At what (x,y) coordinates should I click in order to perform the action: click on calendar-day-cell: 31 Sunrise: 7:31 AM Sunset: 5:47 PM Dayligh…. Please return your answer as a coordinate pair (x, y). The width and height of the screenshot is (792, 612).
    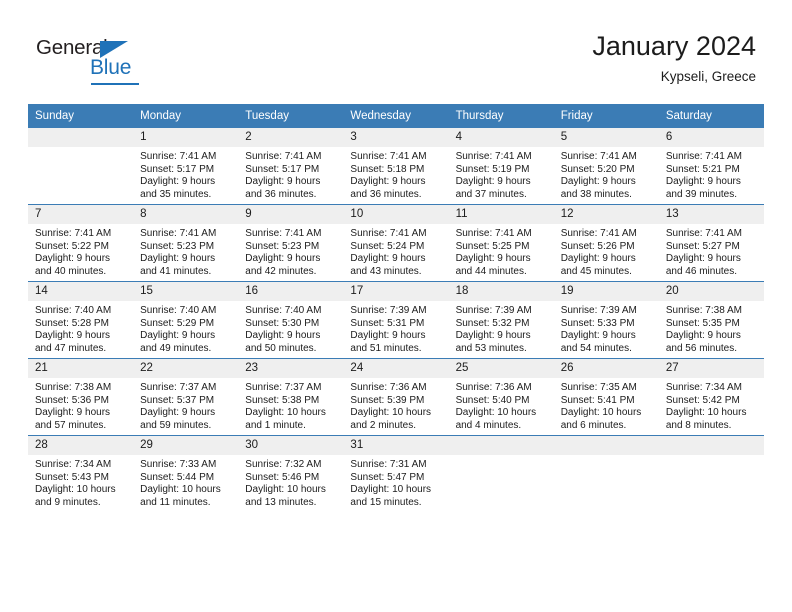
    Looking at the image, I should click on (396, 473).